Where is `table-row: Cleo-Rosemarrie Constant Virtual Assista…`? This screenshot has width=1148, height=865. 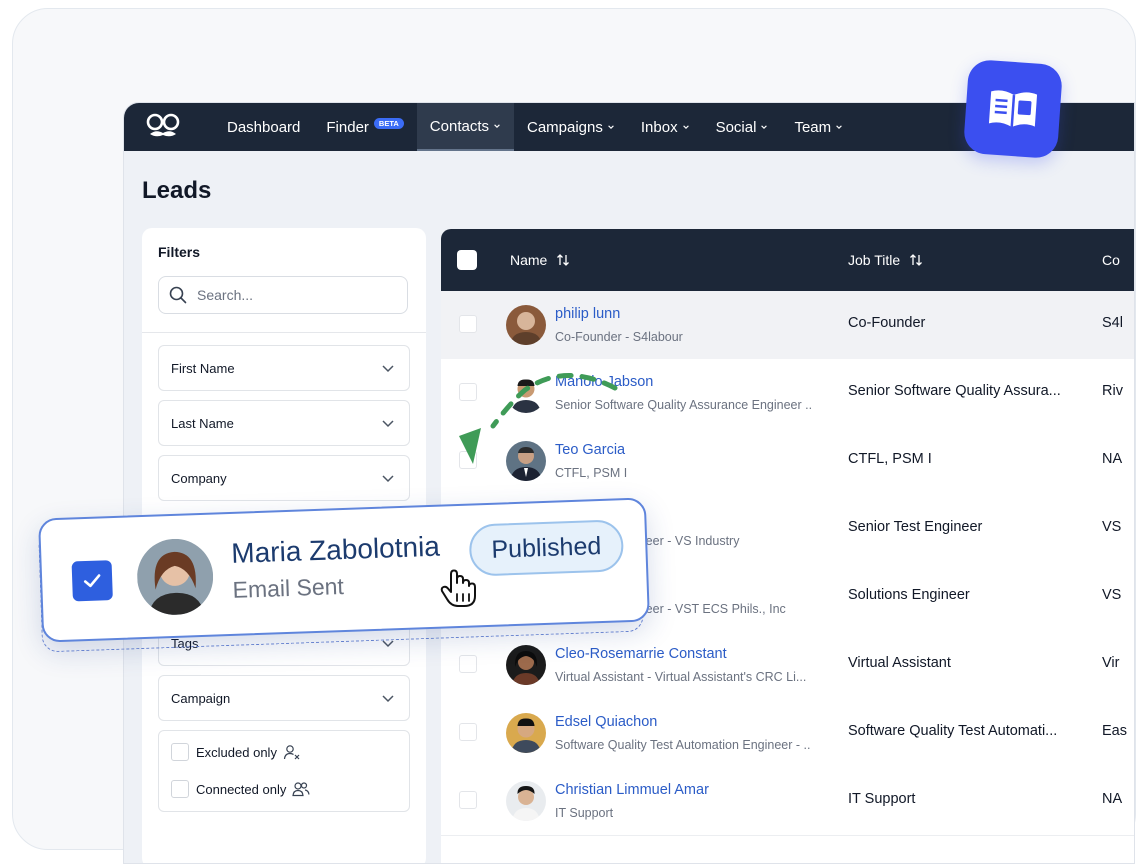
table-row: Cleo-Rosemarrie Constant Virtual Assista… is located at coordinates (787, 665).